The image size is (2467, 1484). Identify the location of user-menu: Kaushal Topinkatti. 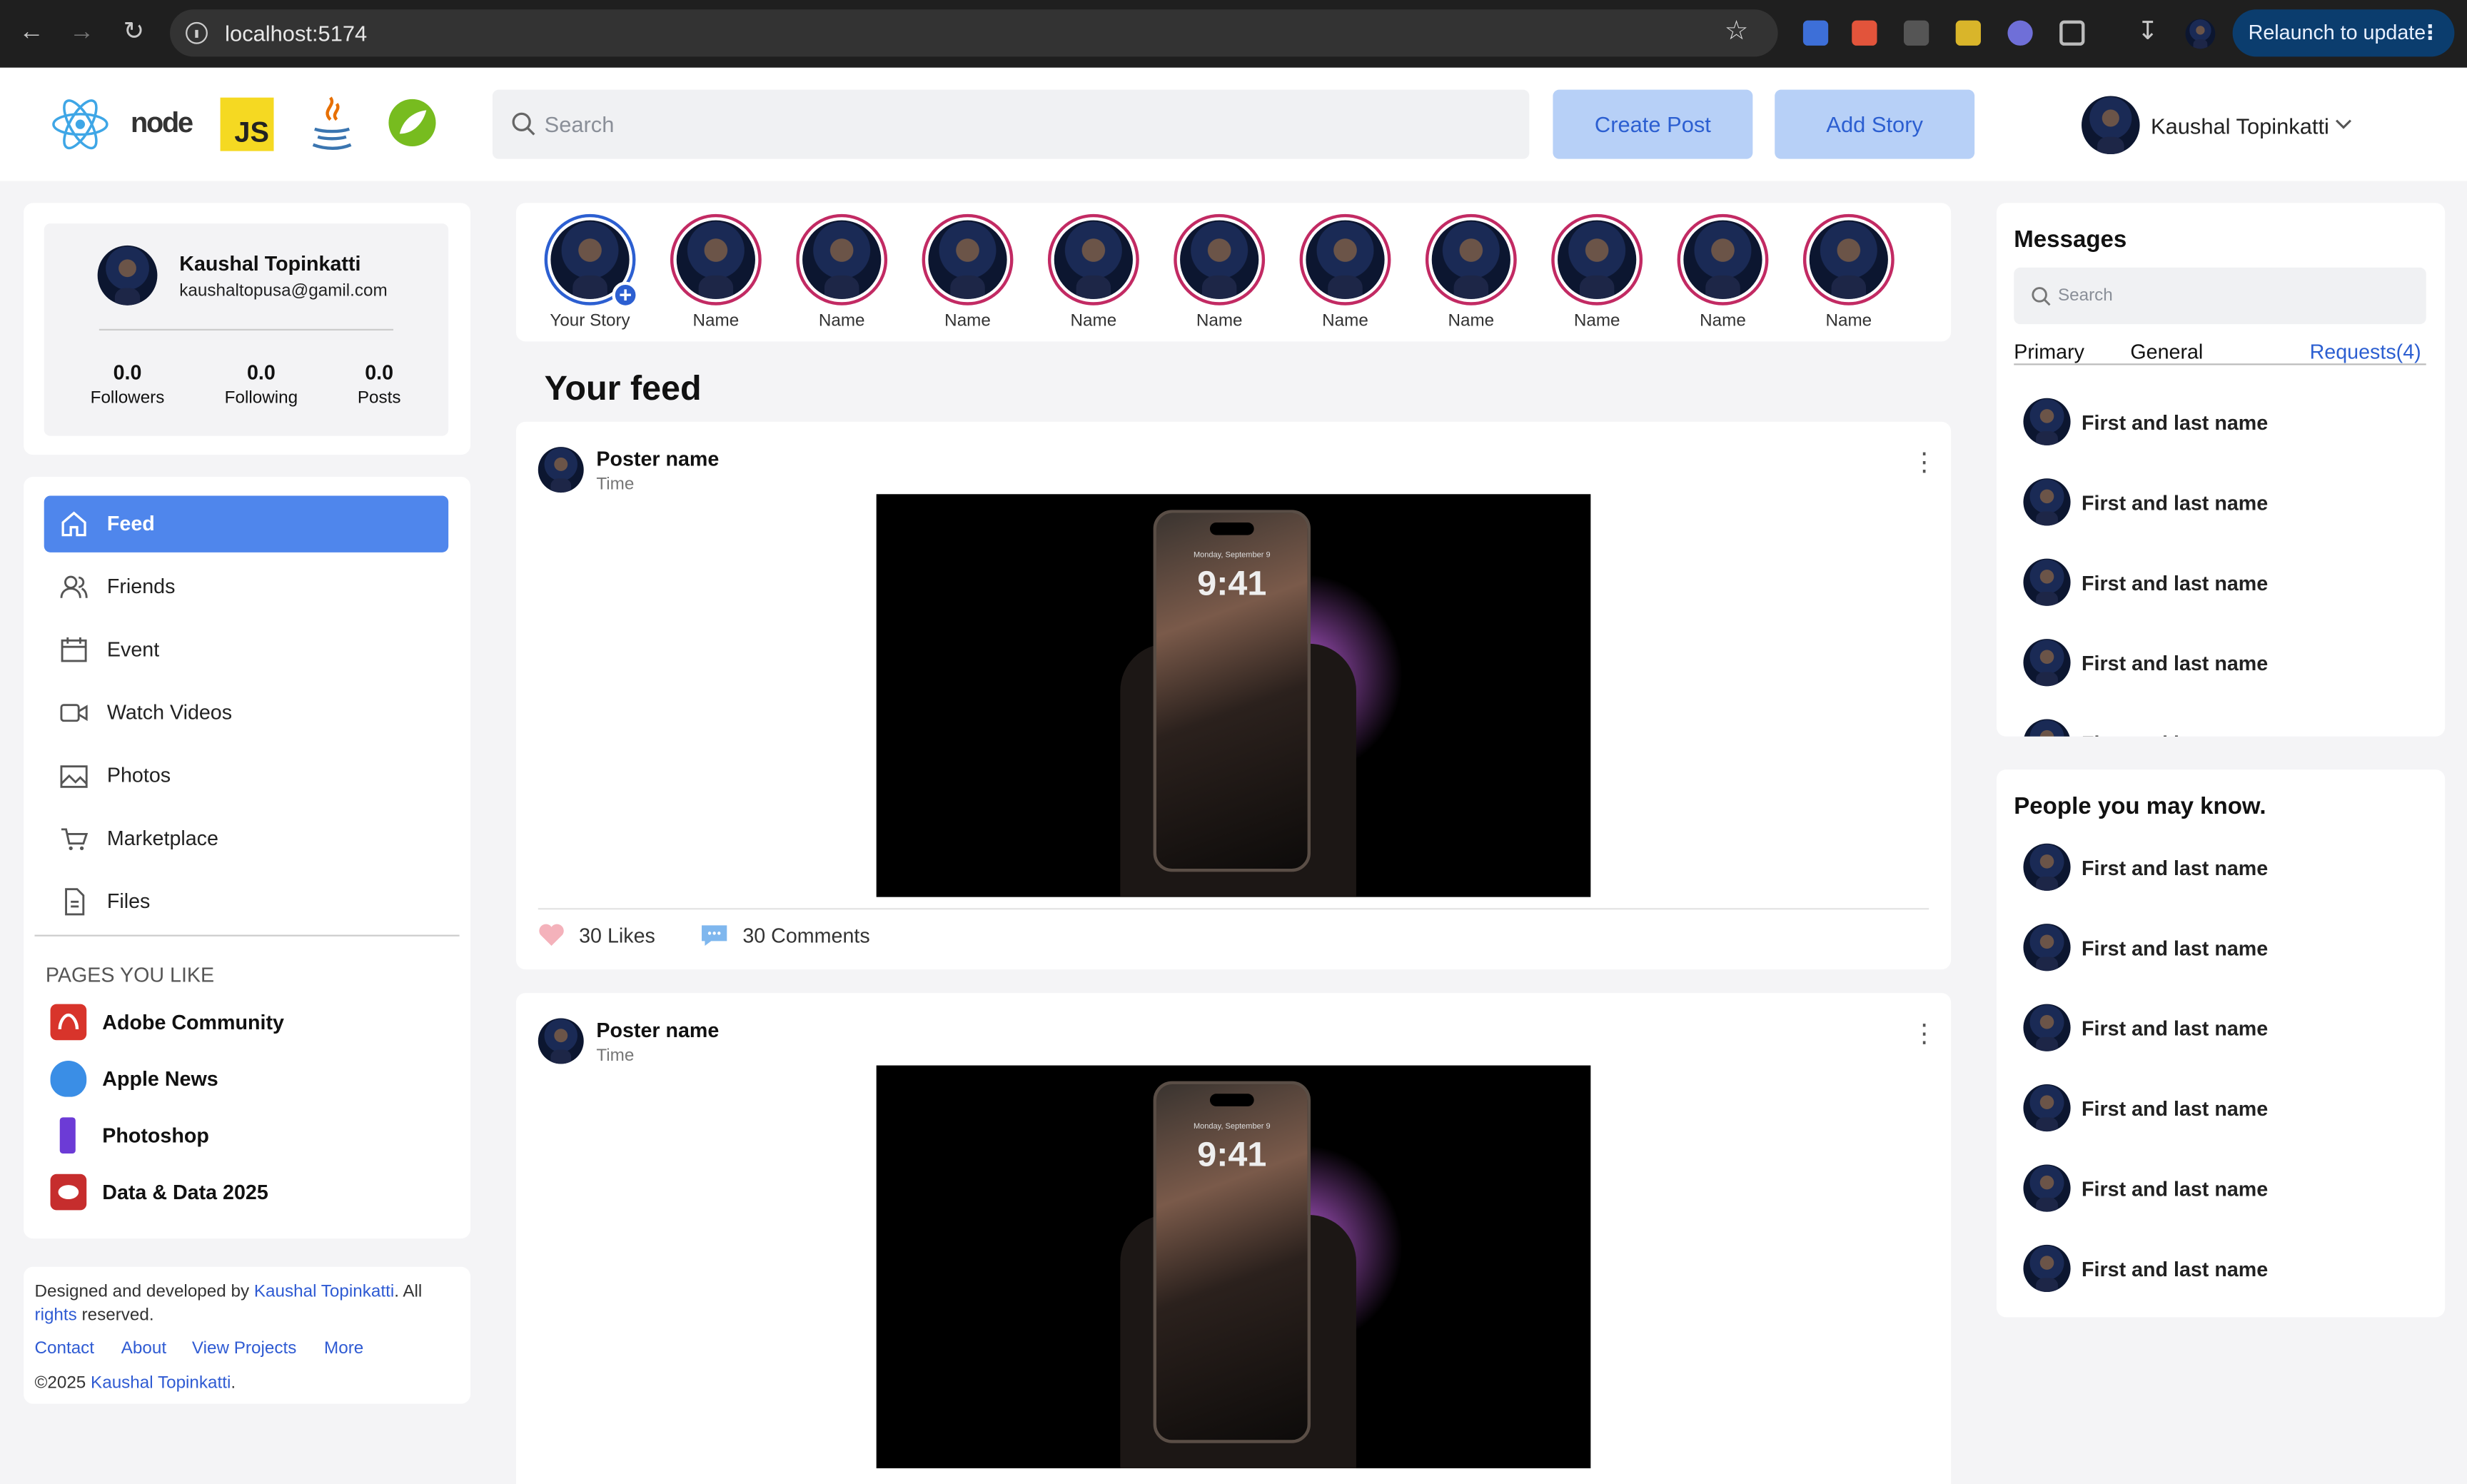
(2223, 125).